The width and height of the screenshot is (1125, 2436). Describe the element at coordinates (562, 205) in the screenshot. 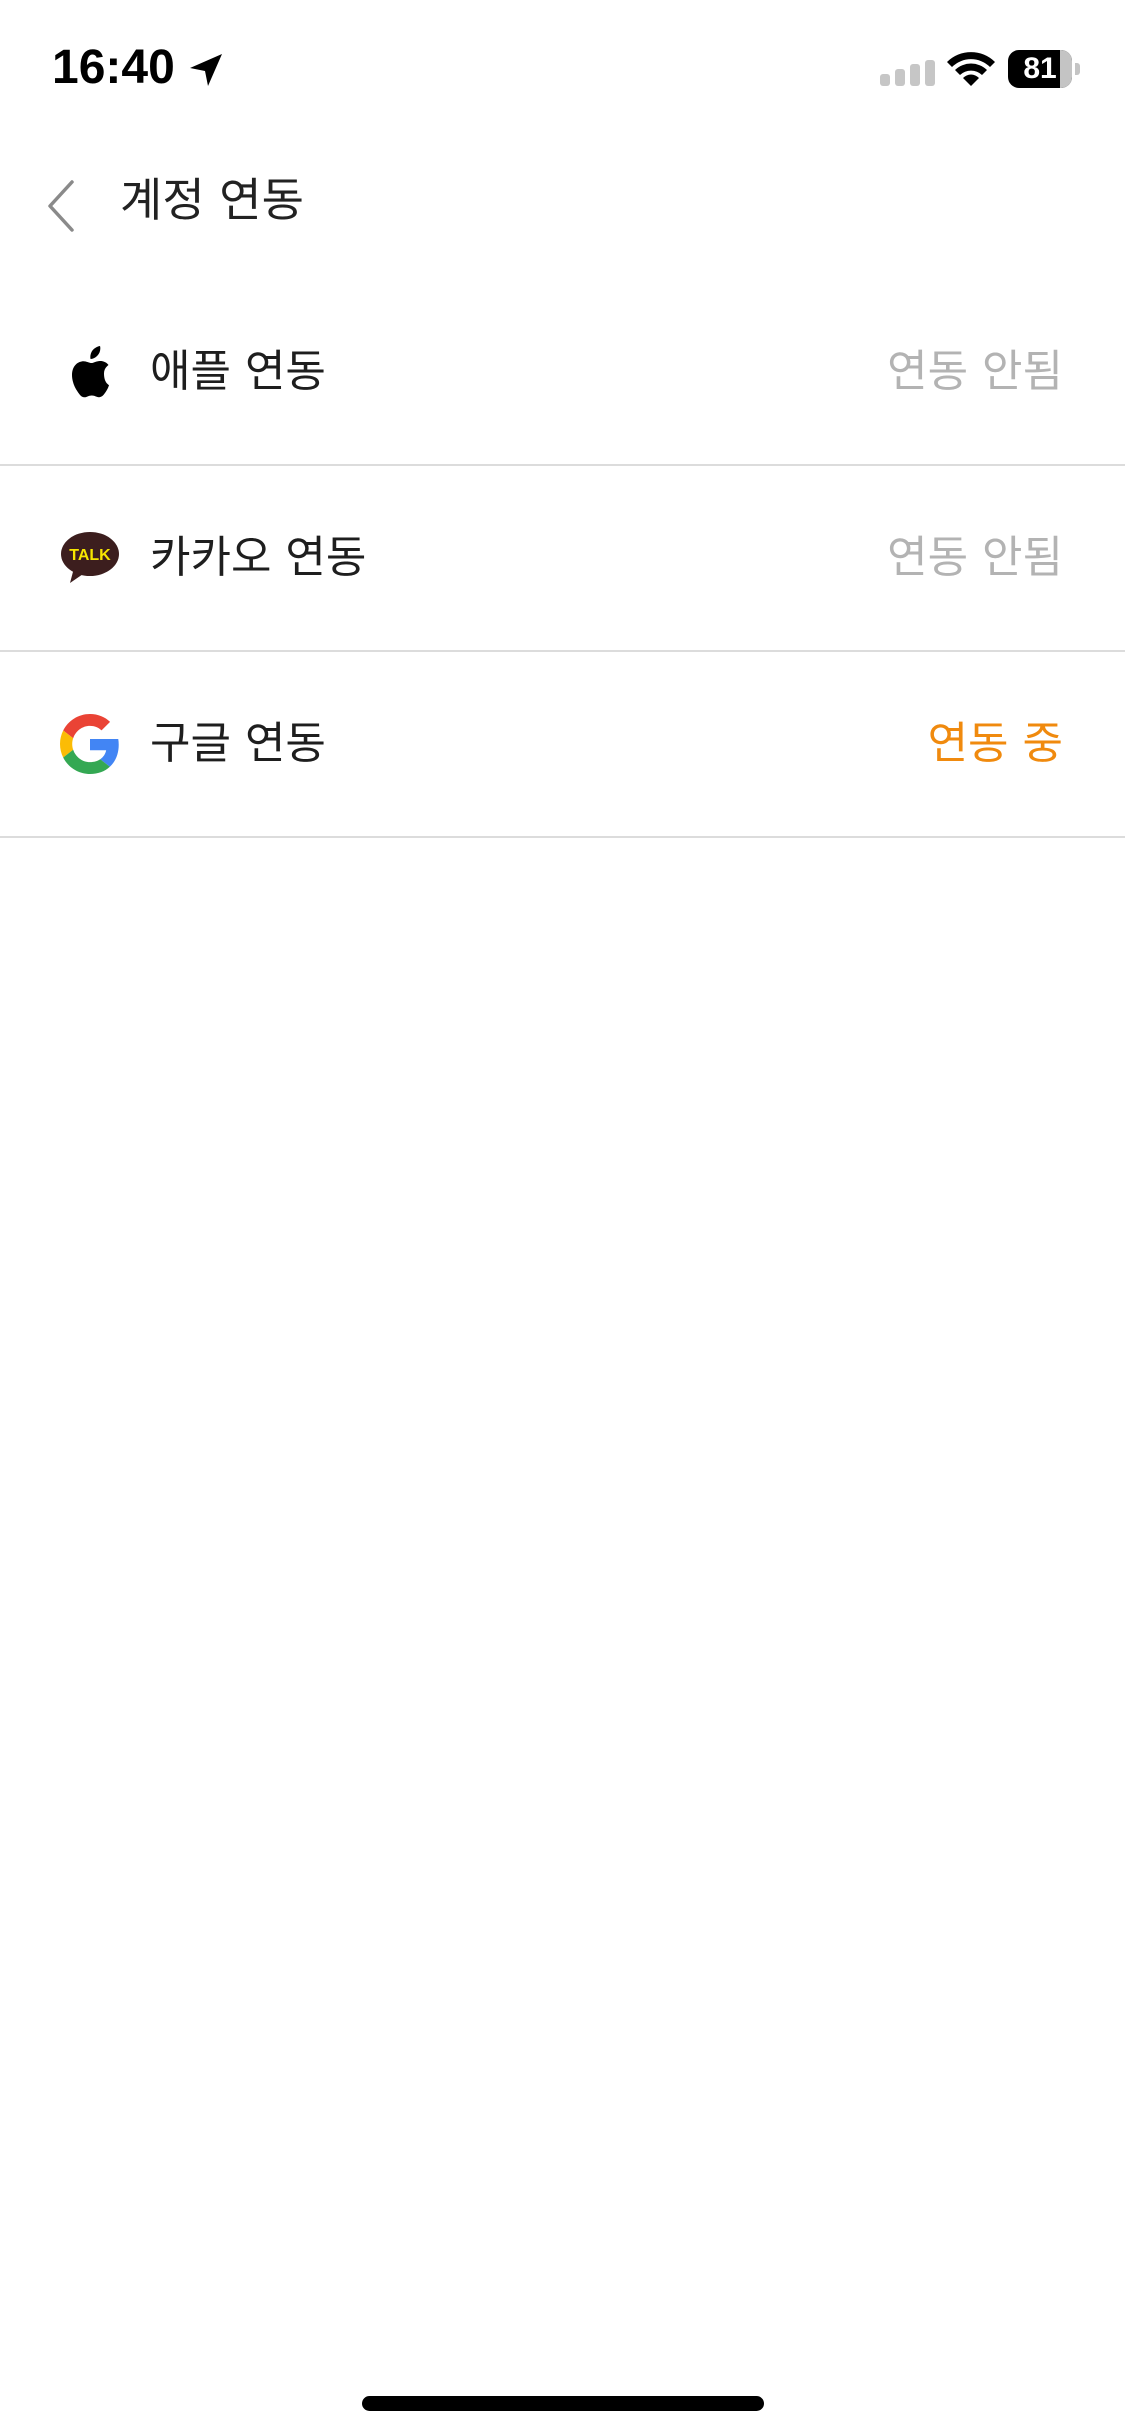

I see `navigation-header: 계정 연동` at that location.